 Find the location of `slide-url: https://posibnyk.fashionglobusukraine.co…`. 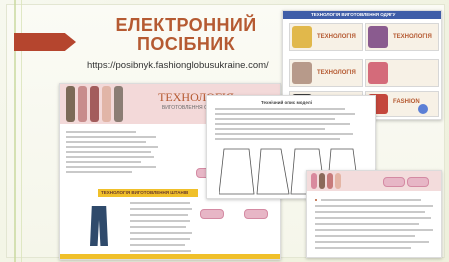

slide-url: https://posibnyk.fashionglobusukraine.co… is located at coordinates (178, 65).